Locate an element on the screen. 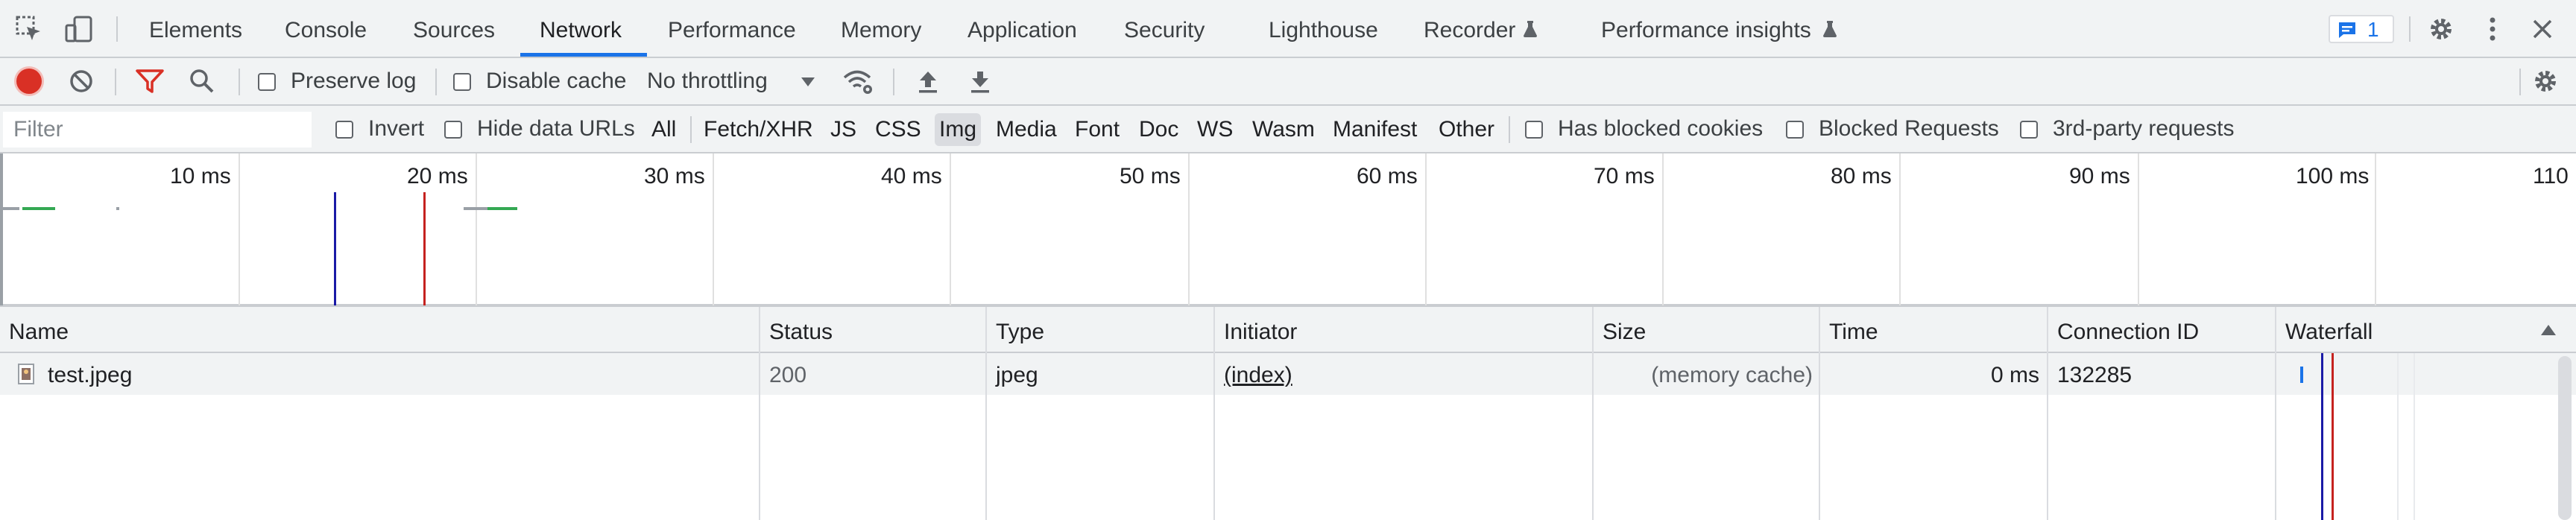  throttling-select: No throttling is located at coordinates (707, 81).